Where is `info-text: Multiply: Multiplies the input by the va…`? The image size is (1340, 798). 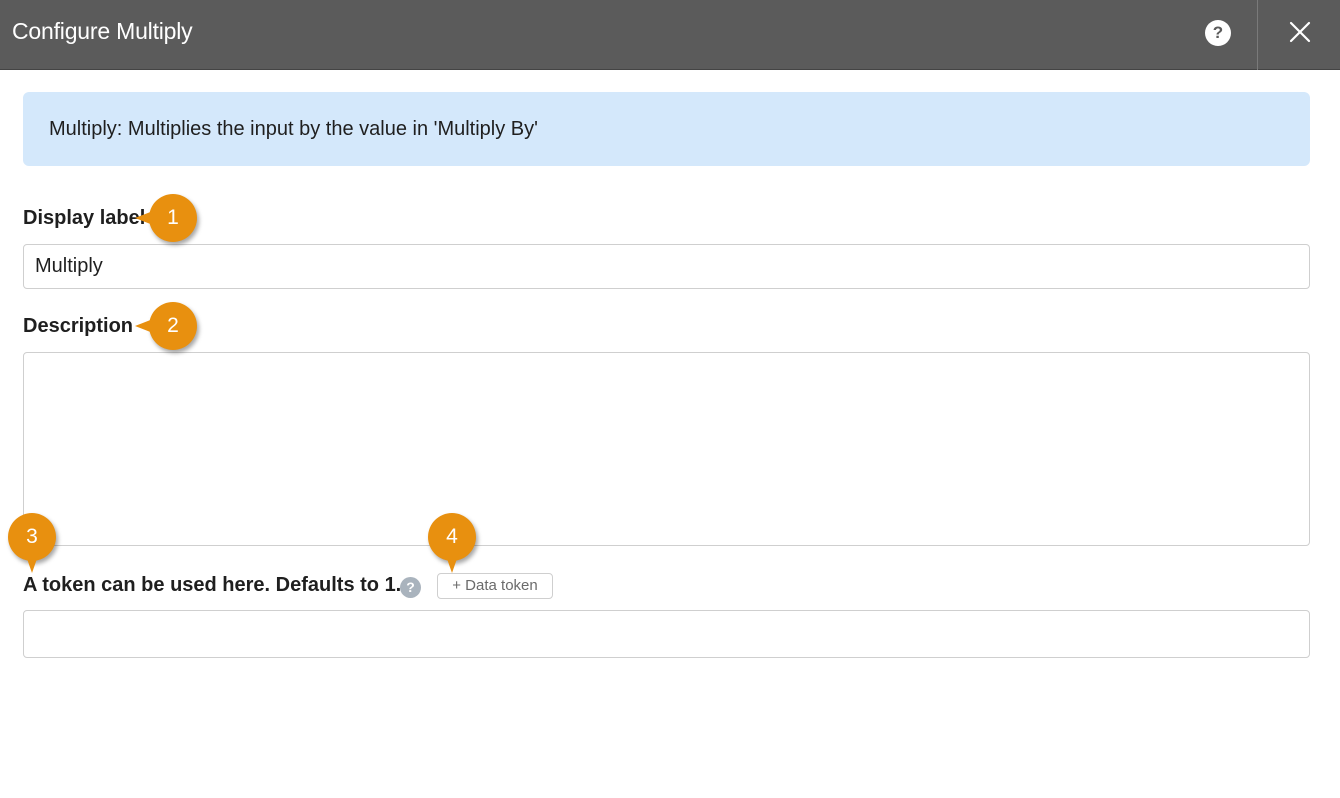 info-text: Multiply: Multiplies the input by the va… is located at coordinates (293, 129).